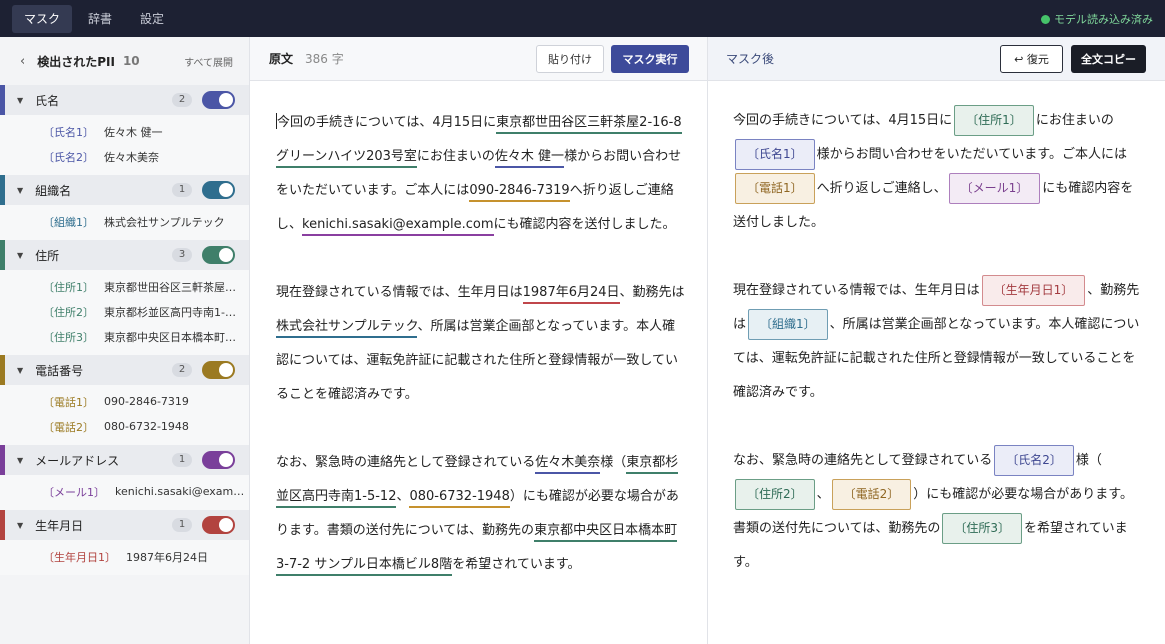  What do you see at coordinates (516, 564) in the screenshot?
I see `text-run: を希望されています。` at bounding box center [516, 564].